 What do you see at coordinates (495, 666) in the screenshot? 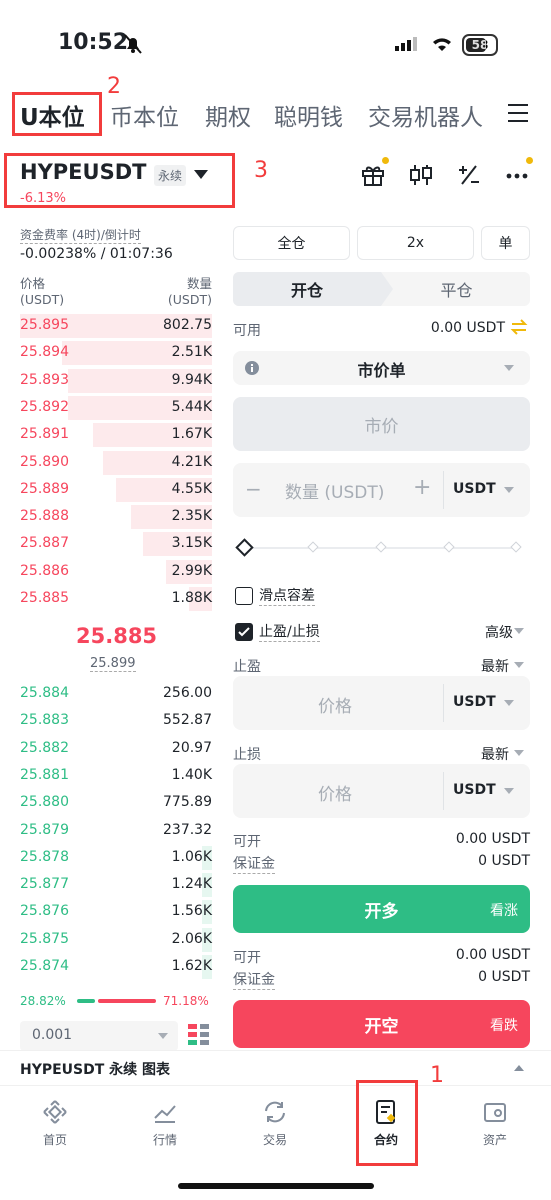
I see `tp-trigger-dropdown: 最新` at bounding box center [495, 666].